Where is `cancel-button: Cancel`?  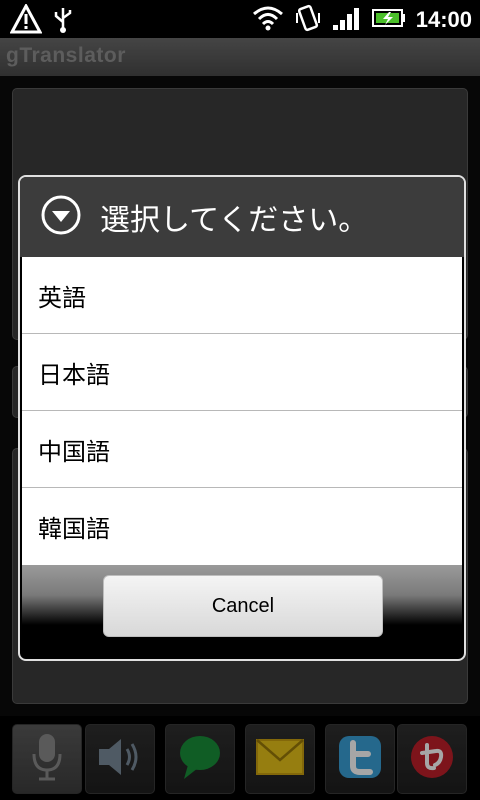 cancel-button: Cancel is located at coordinates (243, 606).